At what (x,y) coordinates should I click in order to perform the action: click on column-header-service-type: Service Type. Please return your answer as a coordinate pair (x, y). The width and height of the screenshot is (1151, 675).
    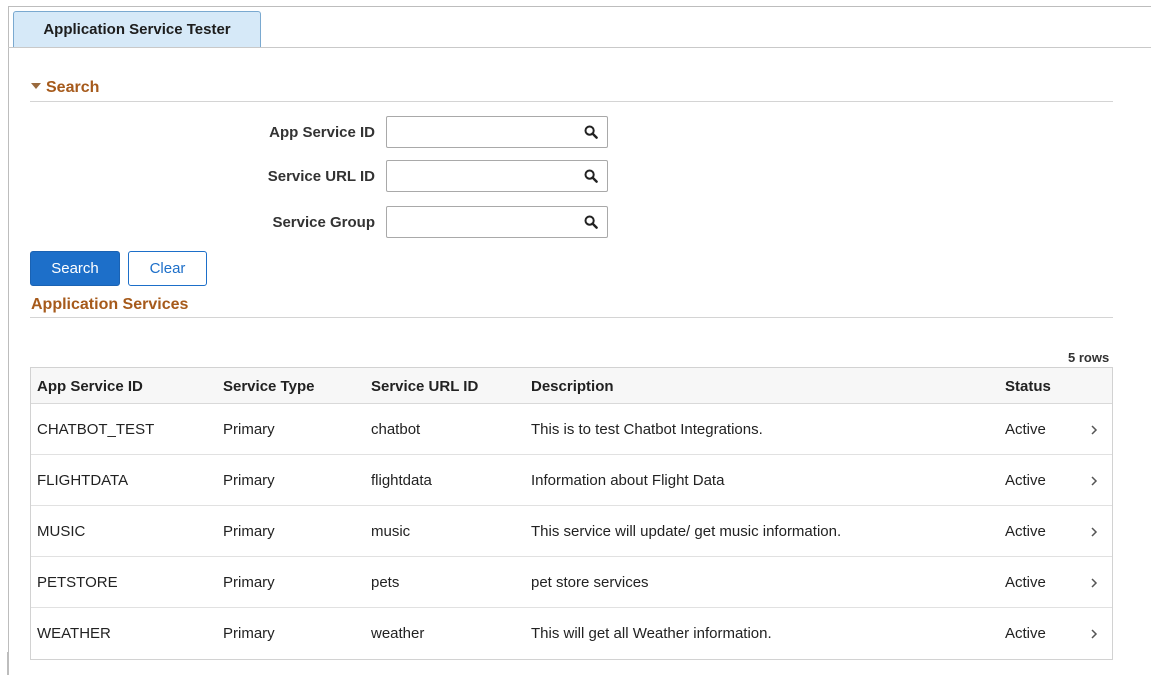
    Looking at the image, I should click on (268, 386).